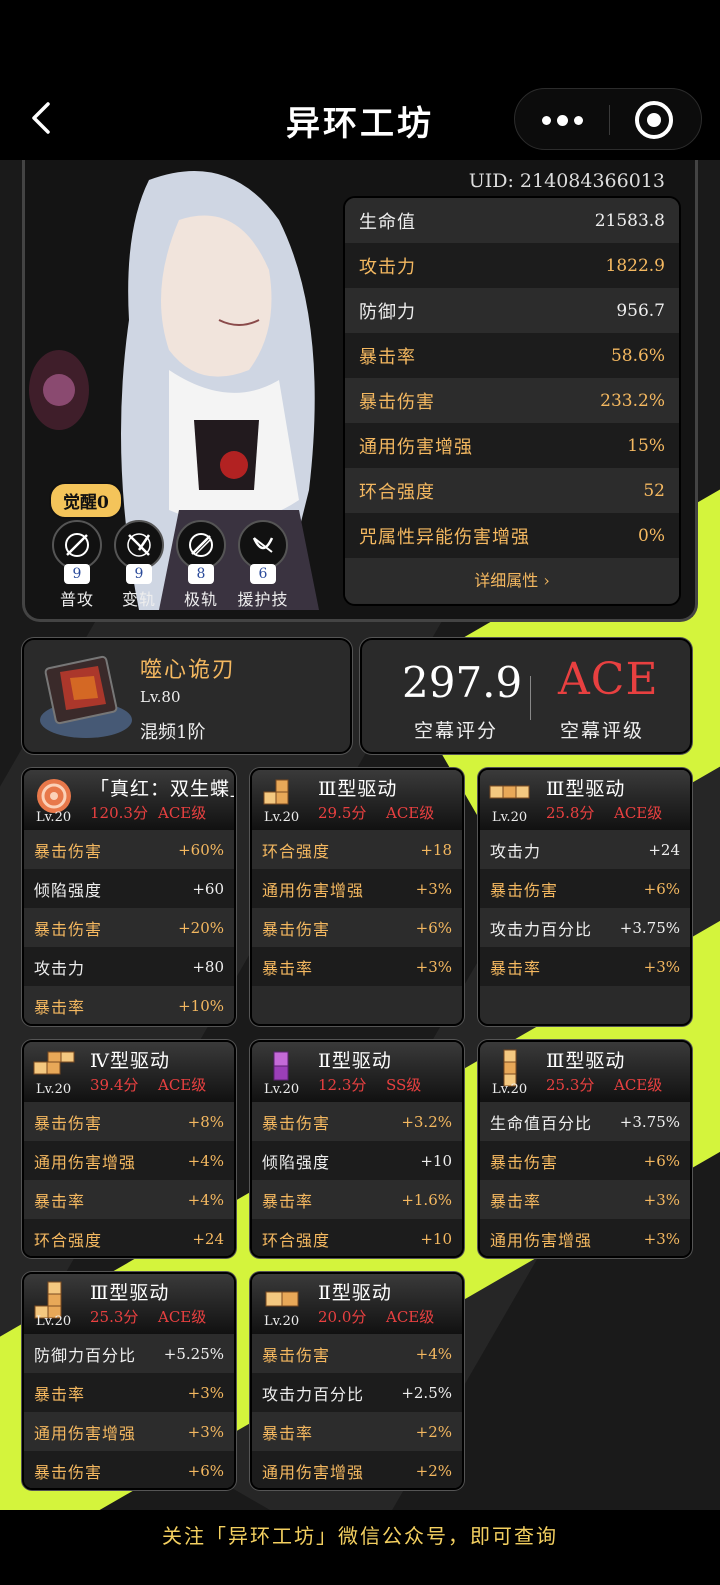  I want to click on skill-level: 9, so click(139, 574).